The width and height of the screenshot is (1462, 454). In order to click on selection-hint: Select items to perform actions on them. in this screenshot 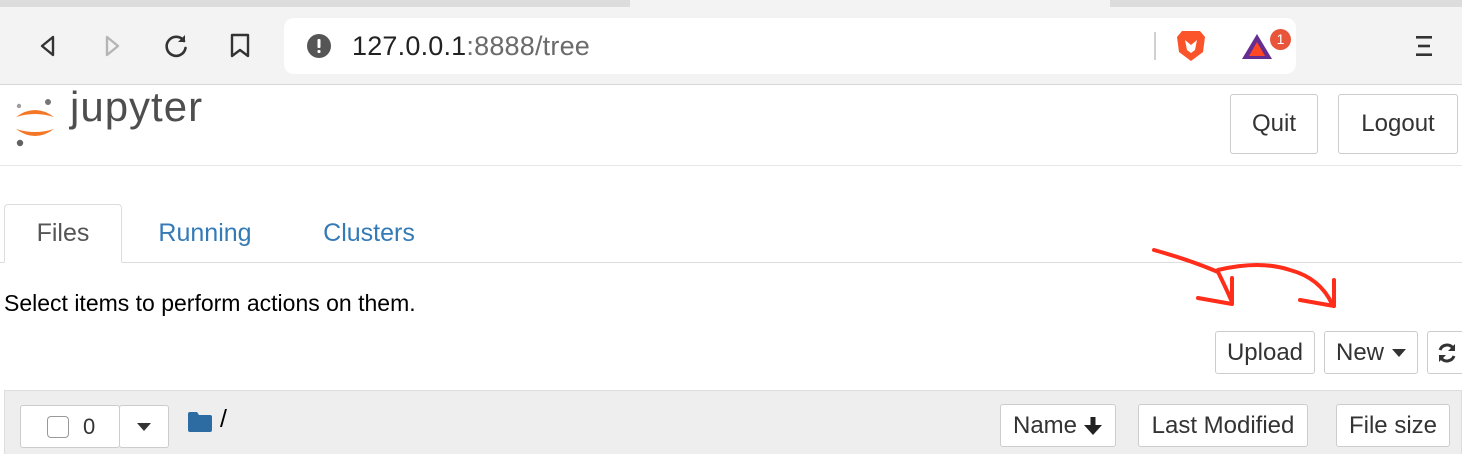, I will do `click(210, 303)`.